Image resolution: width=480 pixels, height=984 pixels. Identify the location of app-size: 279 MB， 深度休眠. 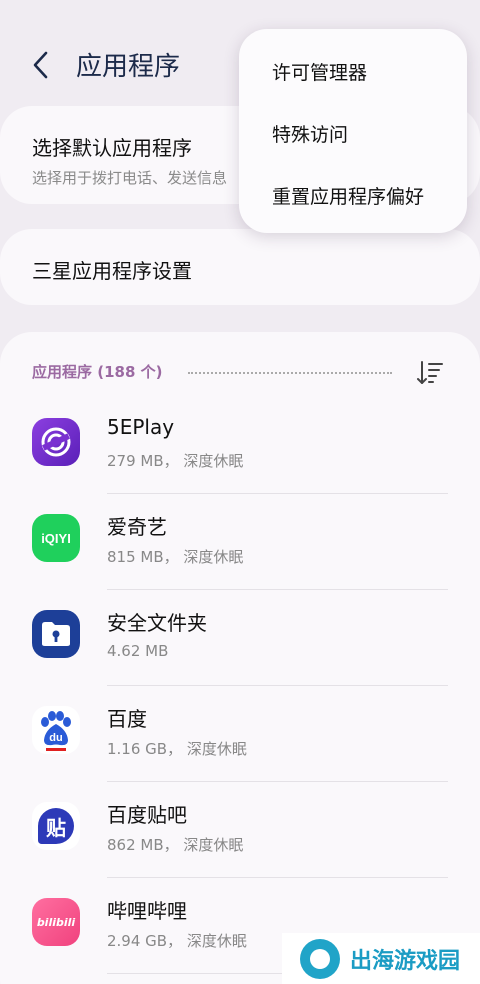
(175, 461).